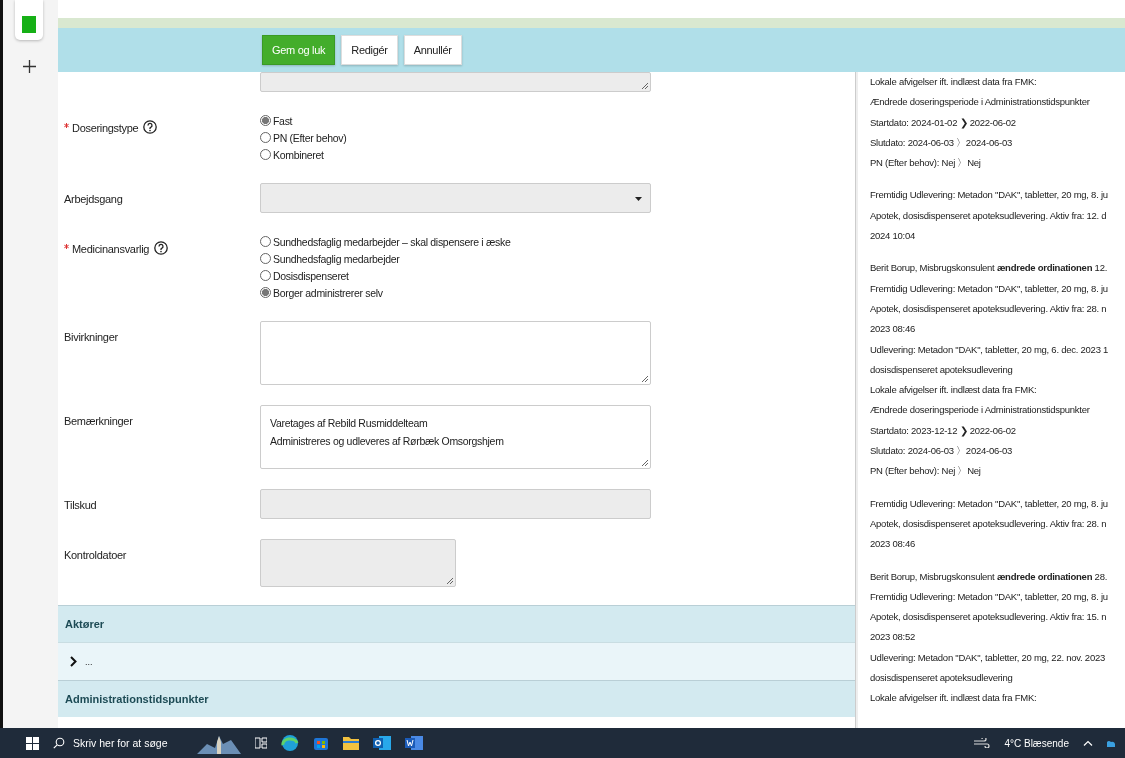 Image resolution: width=1125 pixels, height=758 pixels. I want to click on history-line: Startdato: 2024-01-02 ❯ 2022-06-02, so click(943, 123).